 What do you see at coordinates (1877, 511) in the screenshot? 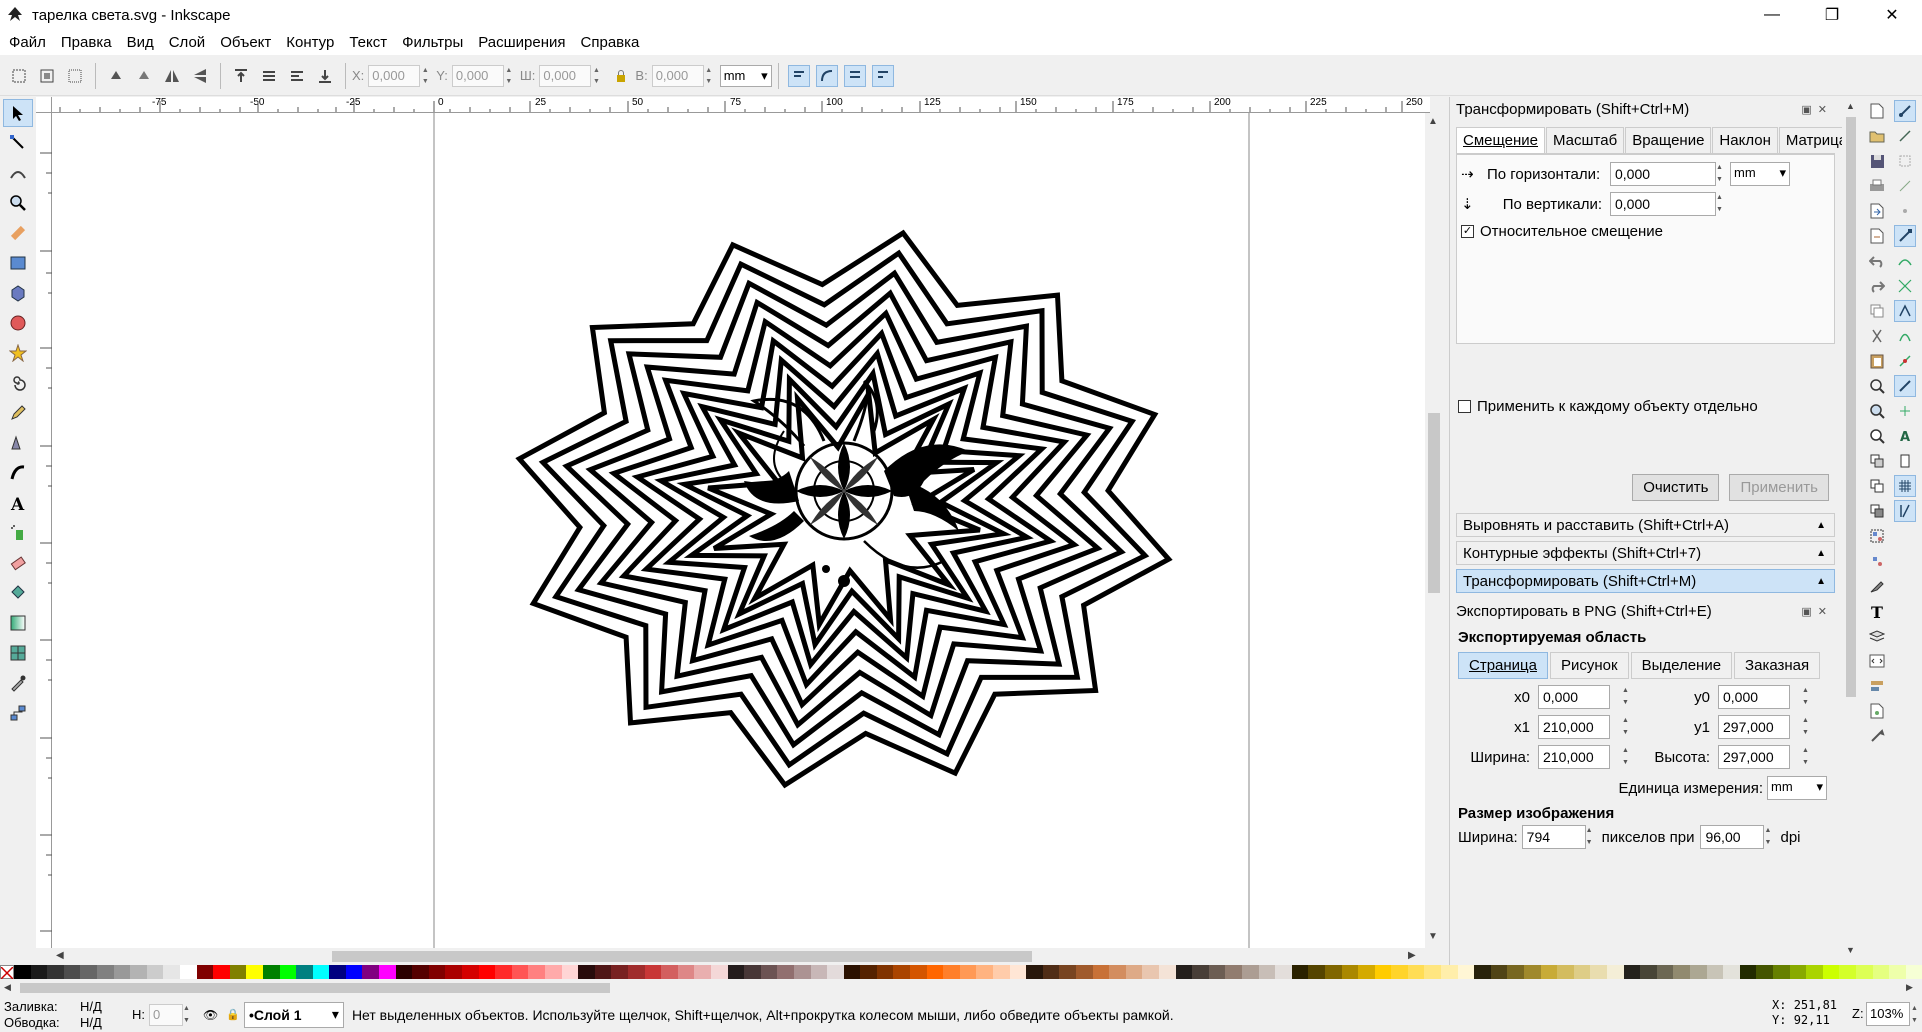
I see `unlink-clone-icon` at bounding box center [1877, 511].